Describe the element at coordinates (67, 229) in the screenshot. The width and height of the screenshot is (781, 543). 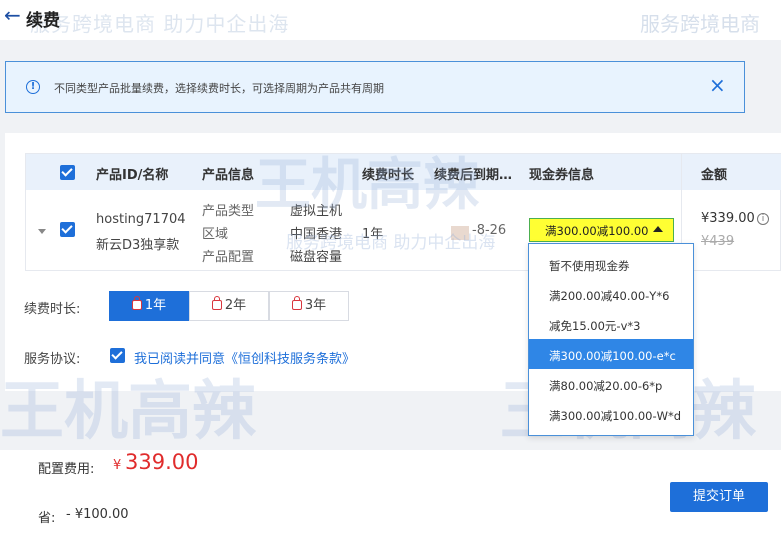
I see `row-checkbox` at that location.